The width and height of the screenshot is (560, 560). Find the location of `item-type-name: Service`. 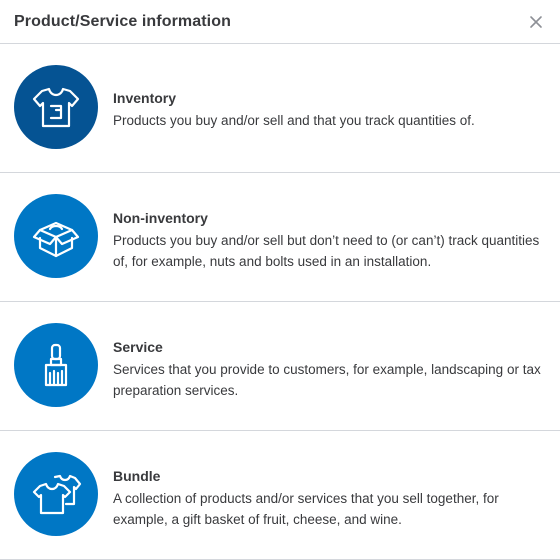

item-type-name: Service is located at coordinates (138, 347).